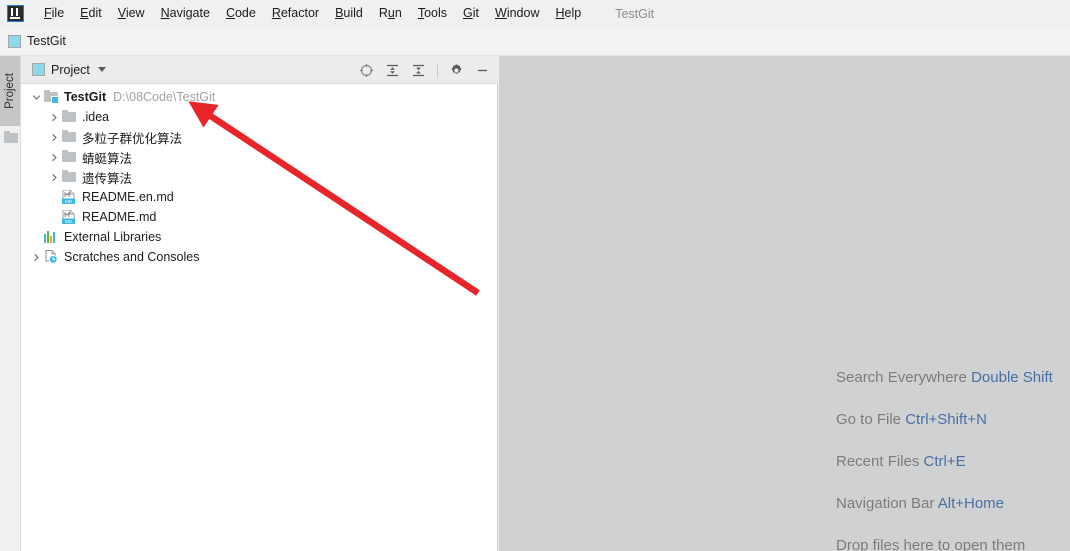 This screenshot has width=1070, height=551. I want to click on chevron-expanded-icon, so click(36, 97).